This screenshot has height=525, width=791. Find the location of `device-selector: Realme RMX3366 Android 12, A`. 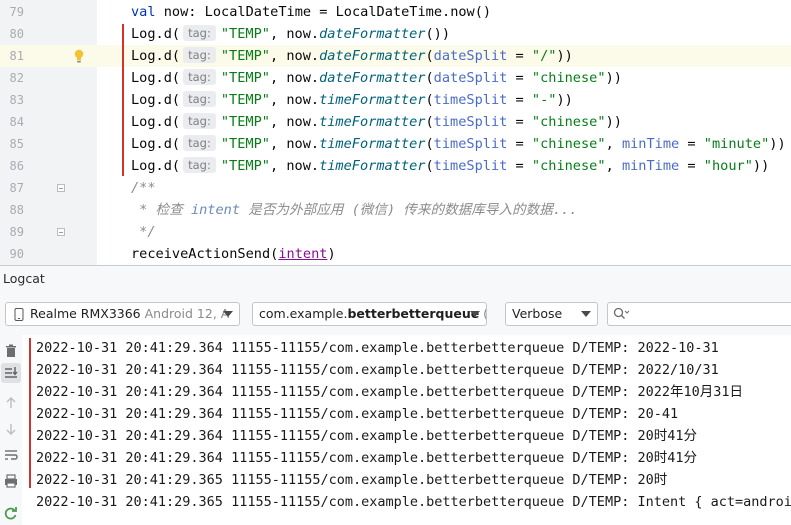

device-selector: Realme RMX3366 Android 12, A is located at coordinates (122, 314).